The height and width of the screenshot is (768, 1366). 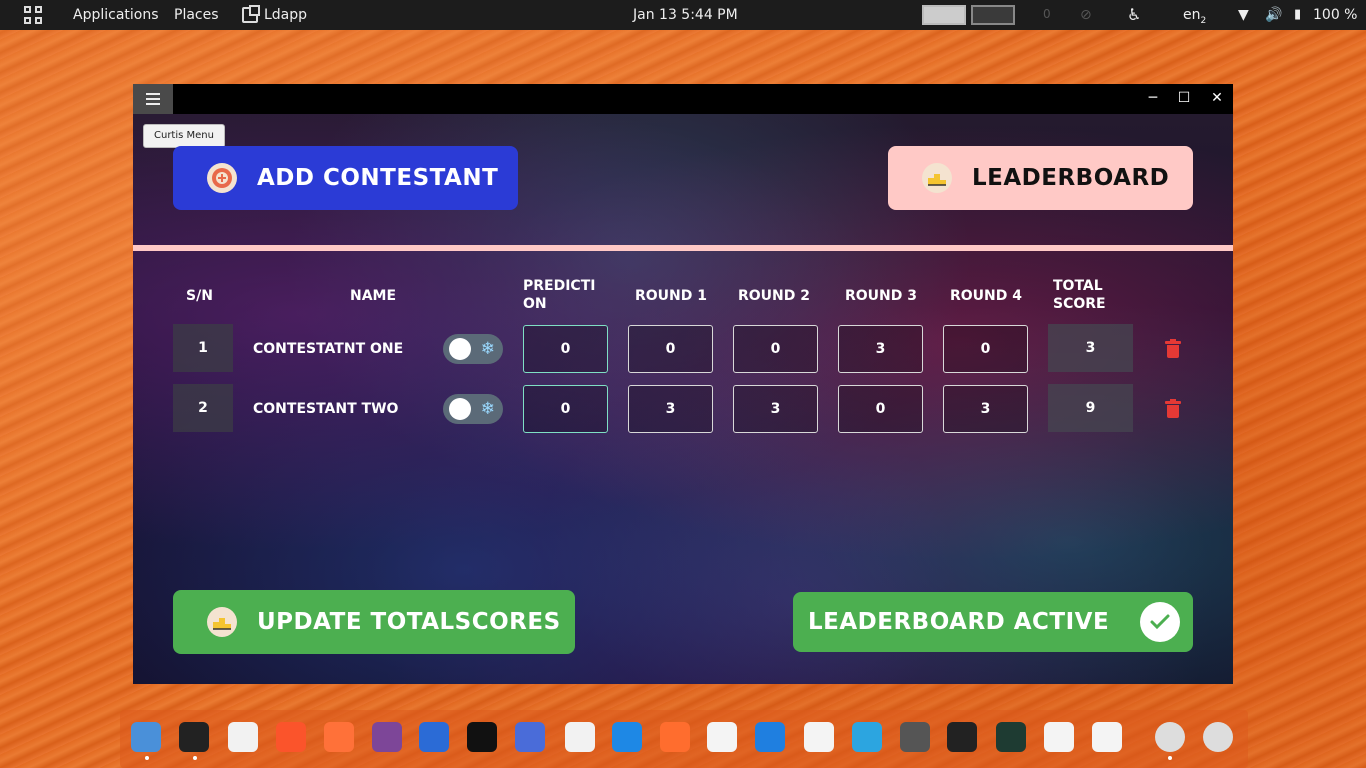 I want to click on hamburger-menu-button, so click(x=153, y=99).